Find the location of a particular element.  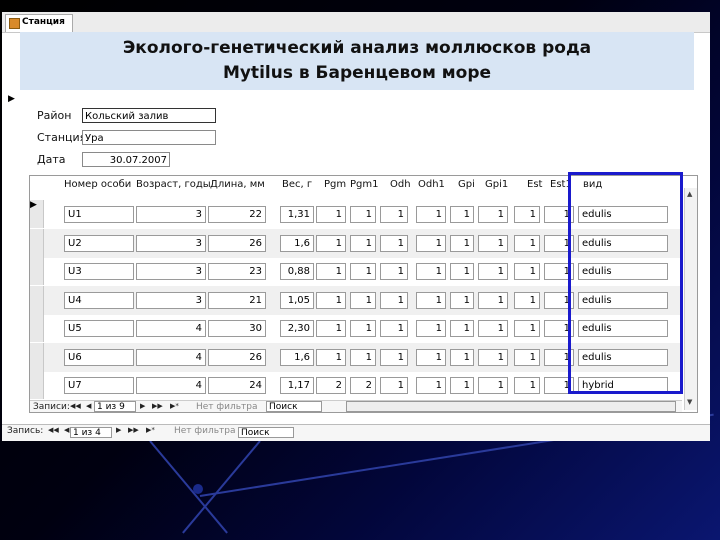

cell-length: 24 is located at coordinates (237, 385).